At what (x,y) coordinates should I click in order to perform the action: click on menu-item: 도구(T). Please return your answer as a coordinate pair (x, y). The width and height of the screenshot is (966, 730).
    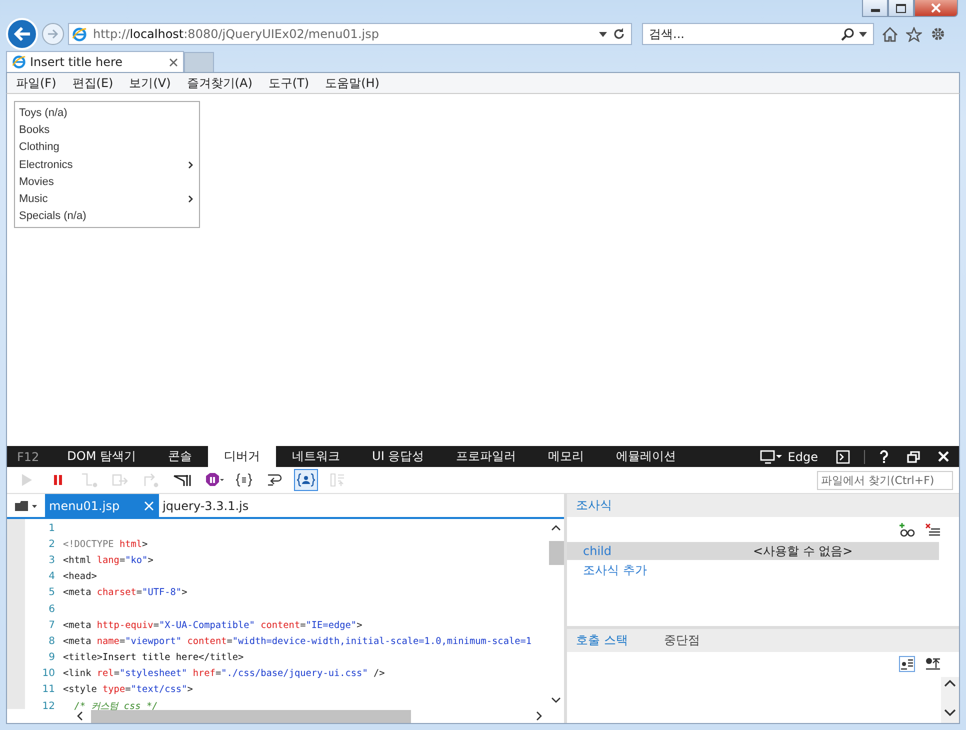
    Looking at the image, I should click on (289, 83).